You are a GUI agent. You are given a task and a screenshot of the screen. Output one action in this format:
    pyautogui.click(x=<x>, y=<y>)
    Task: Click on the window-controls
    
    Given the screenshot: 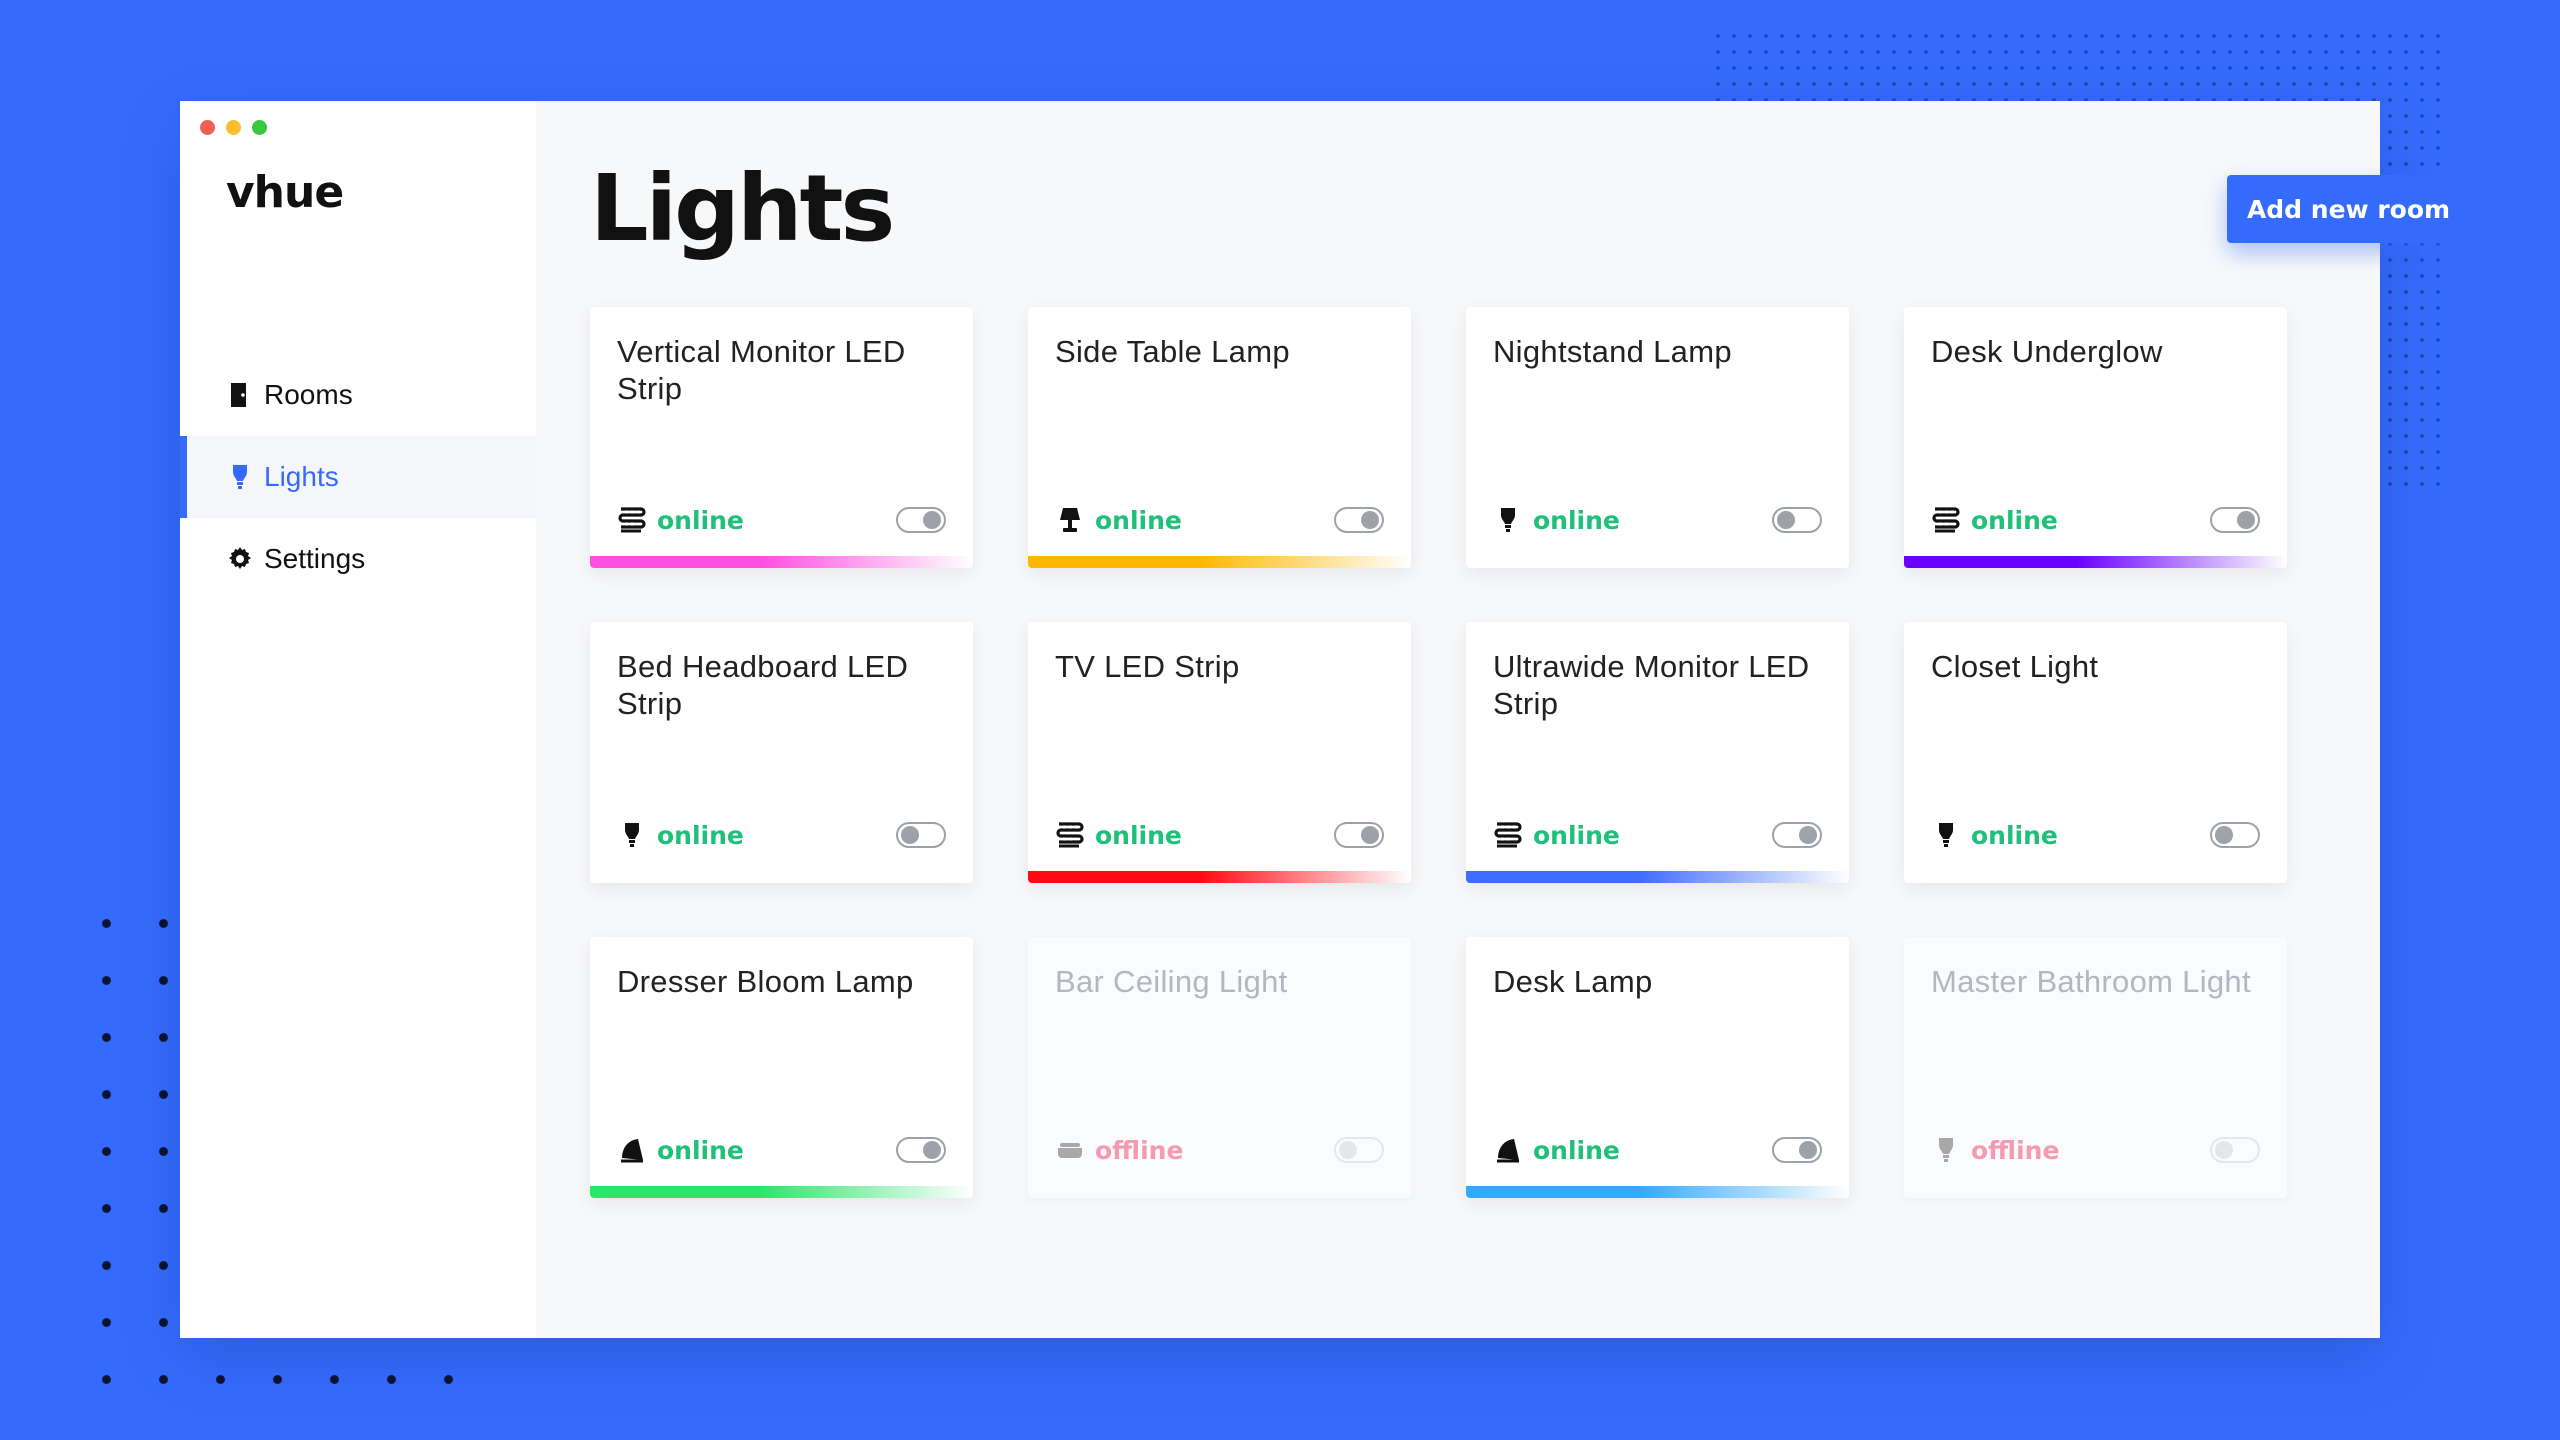 What is the action you would take?
    pyautogui.click(x=233, y=127)
    